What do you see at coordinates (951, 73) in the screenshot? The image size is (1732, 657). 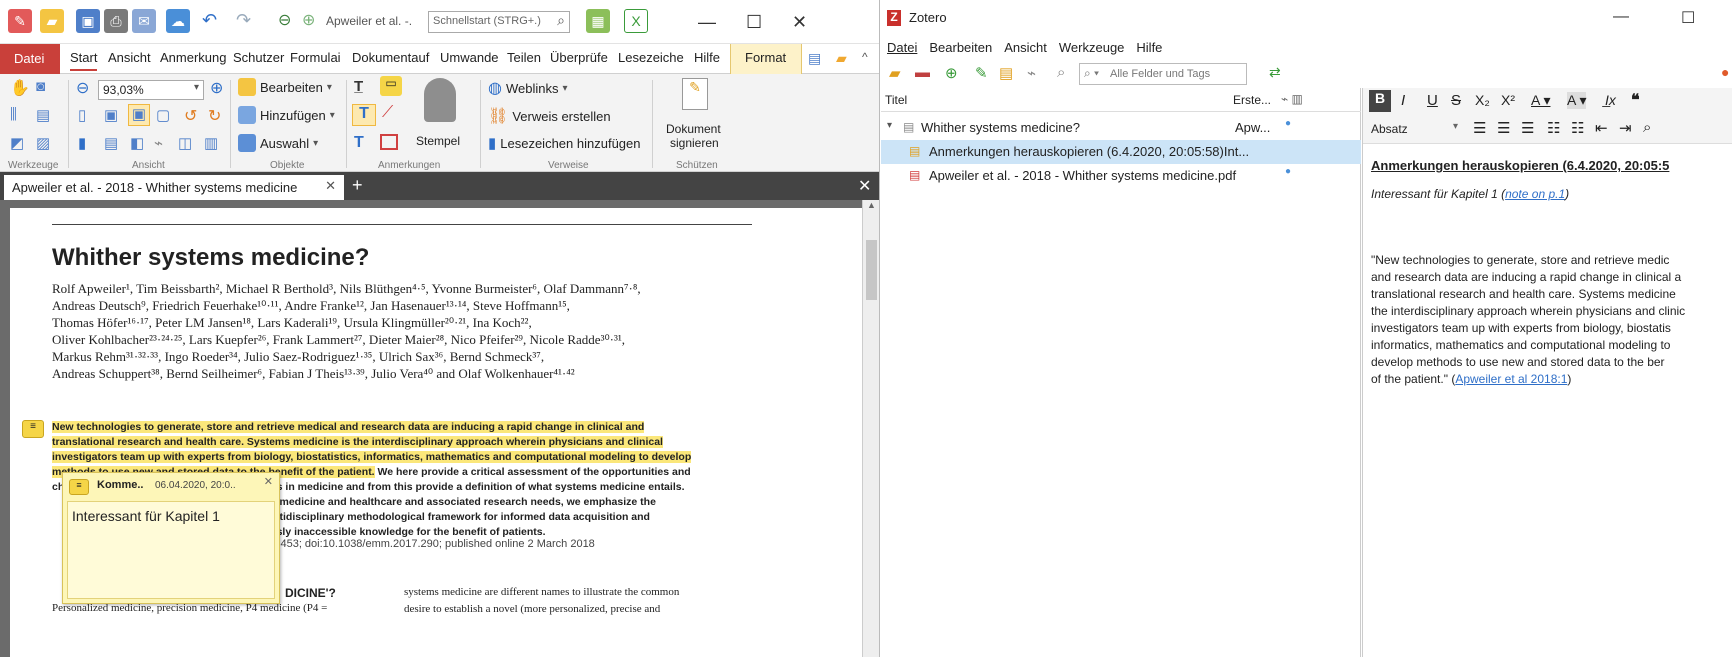 I see `new-item-icon: ⊕` at bounding box center [951, 73].